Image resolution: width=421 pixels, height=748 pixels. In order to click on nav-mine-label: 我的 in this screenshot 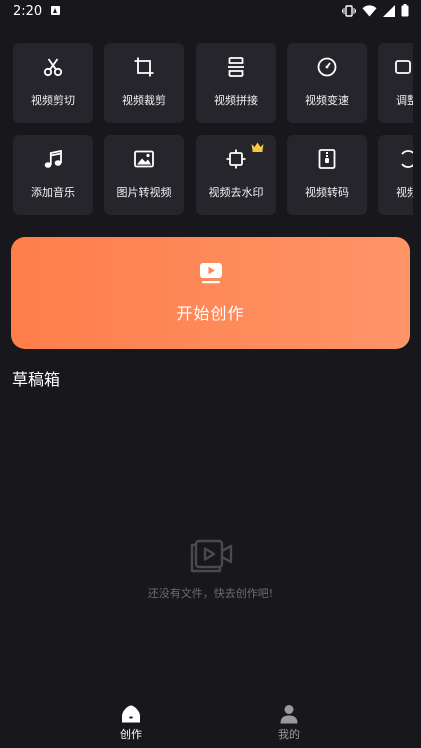, I will do `click(289, 734)`.